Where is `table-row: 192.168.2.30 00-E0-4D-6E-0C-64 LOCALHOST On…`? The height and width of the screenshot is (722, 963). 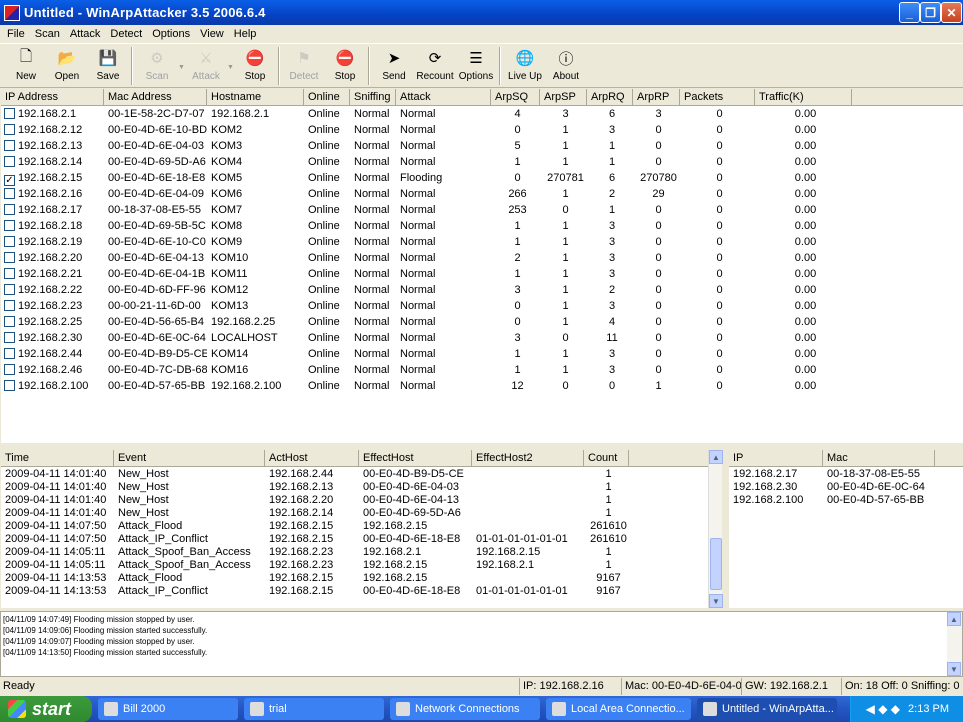
table-row: 192.168.2.30 00-E0-4D-6E-0C-64 LOCALHOST On… is located at coordinates (482, 338).